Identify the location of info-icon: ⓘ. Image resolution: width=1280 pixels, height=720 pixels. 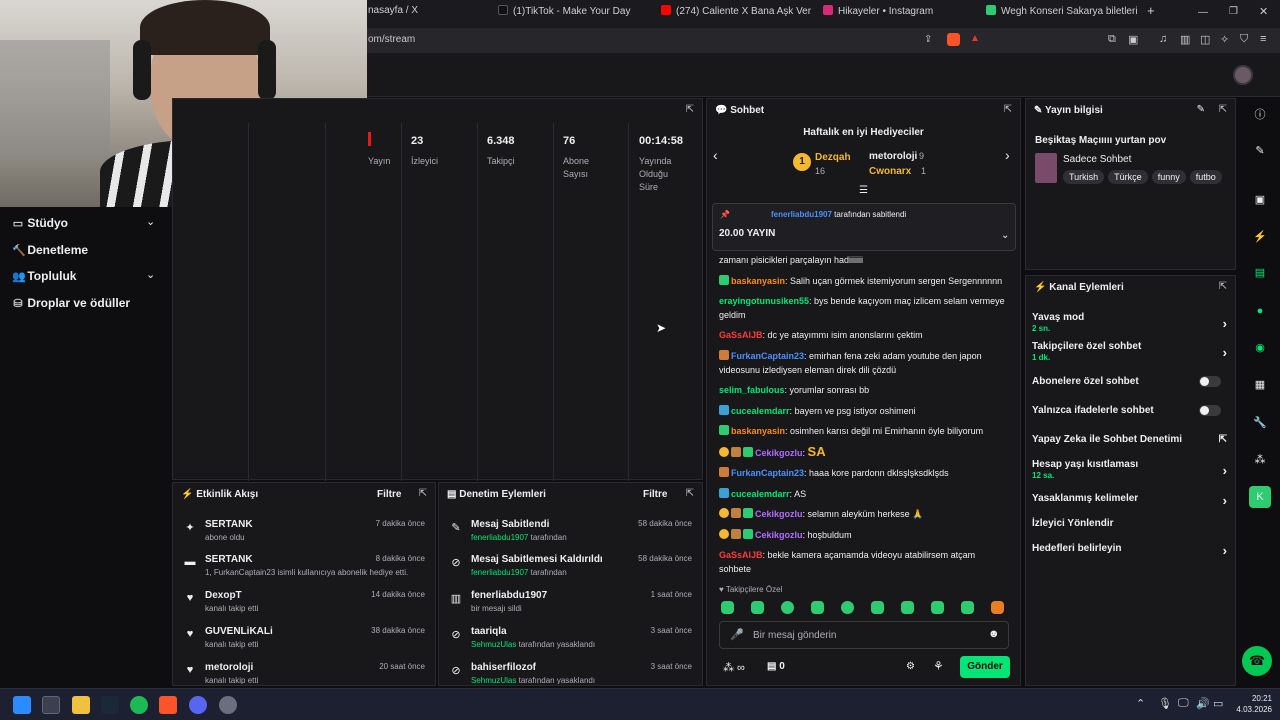
(1260, 115).